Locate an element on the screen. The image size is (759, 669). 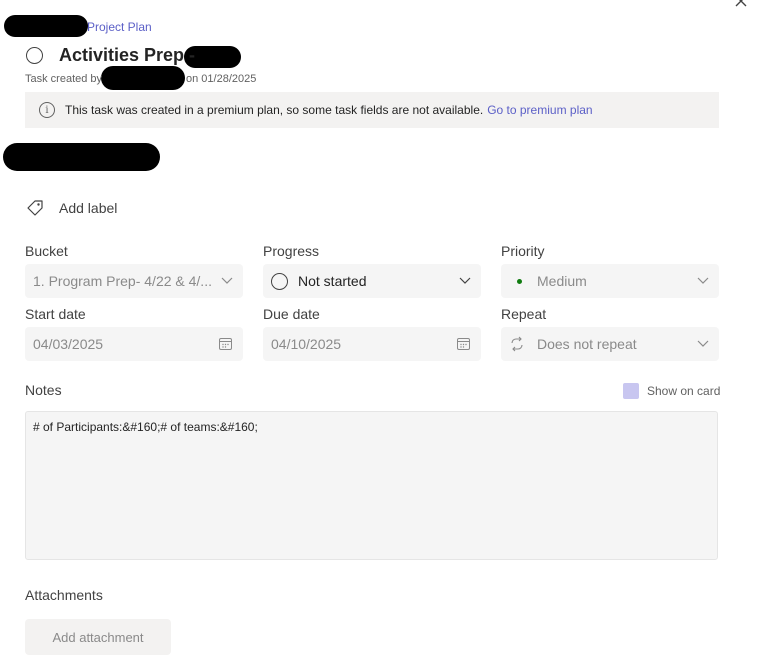
priority-label: Priority is located at coordinates (523, 251).